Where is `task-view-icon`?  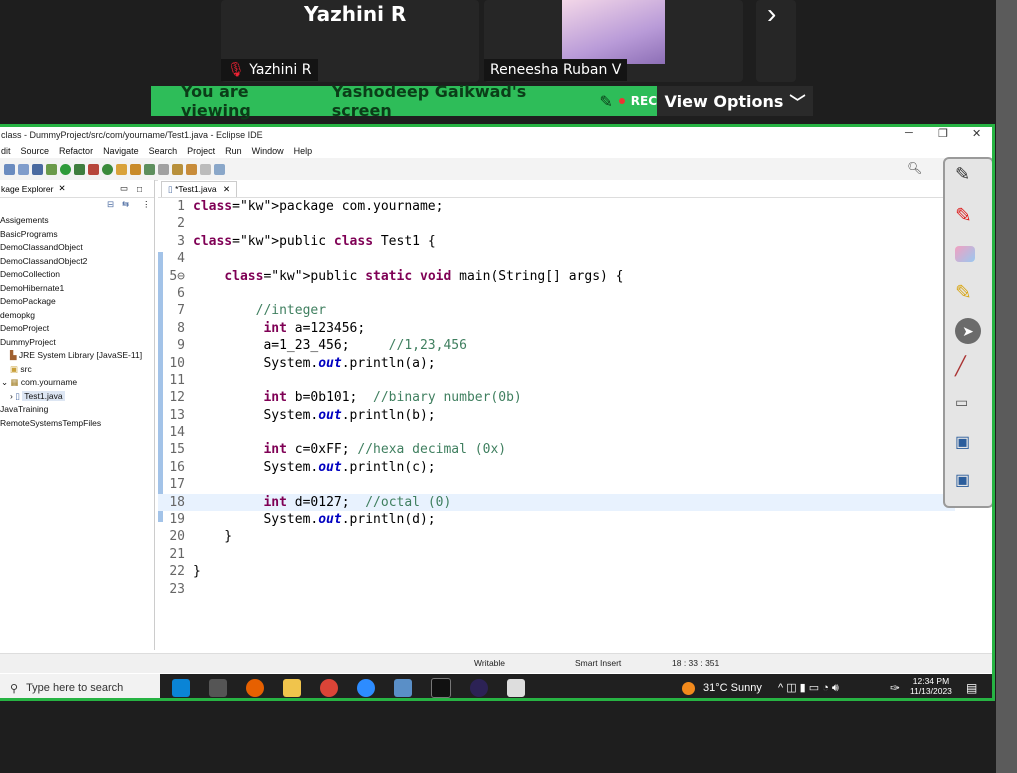
task-view-icon is located at coordinates (218, 688).